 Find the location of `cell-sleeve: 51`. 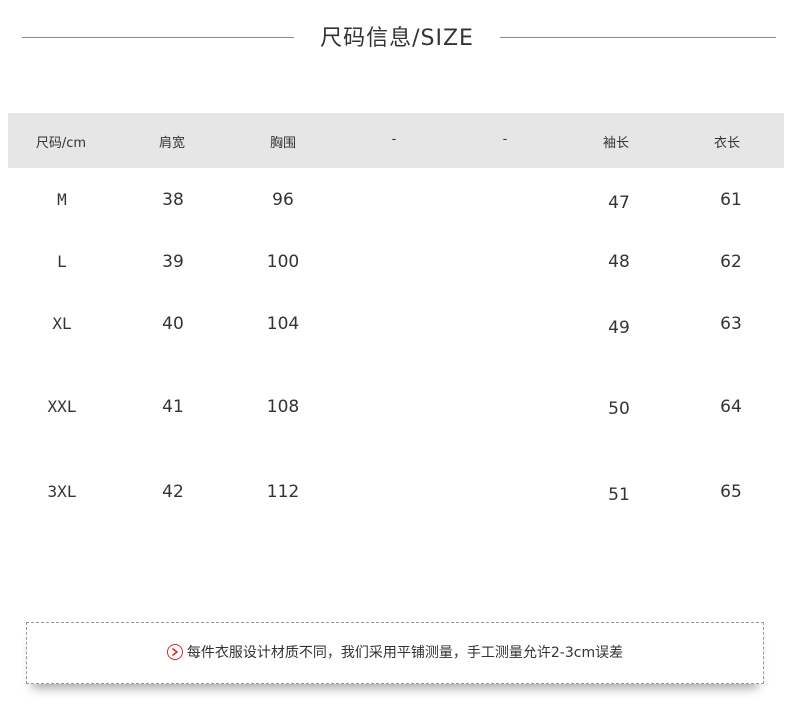

cell-sleeve: 51 is located at coordinates (619, 495).